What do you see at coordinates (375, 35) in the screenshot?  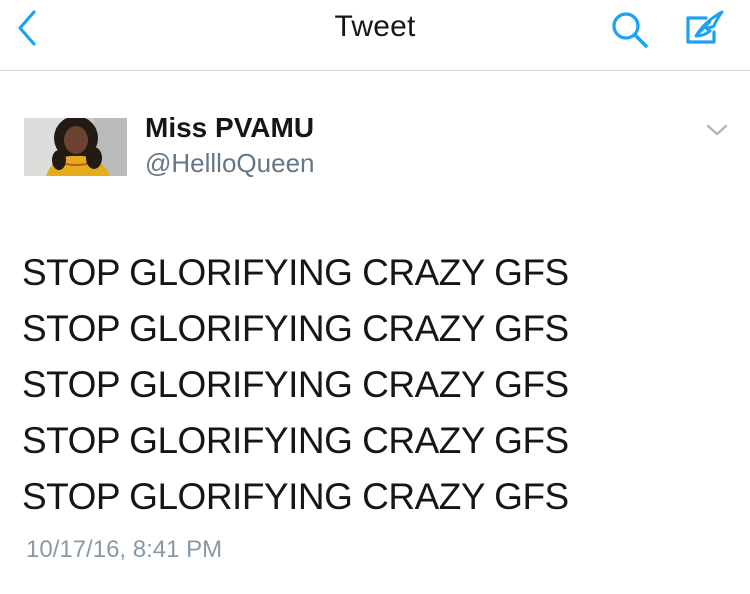 I see `navigation-bar: Tweet` at bounding box center [375, 35].